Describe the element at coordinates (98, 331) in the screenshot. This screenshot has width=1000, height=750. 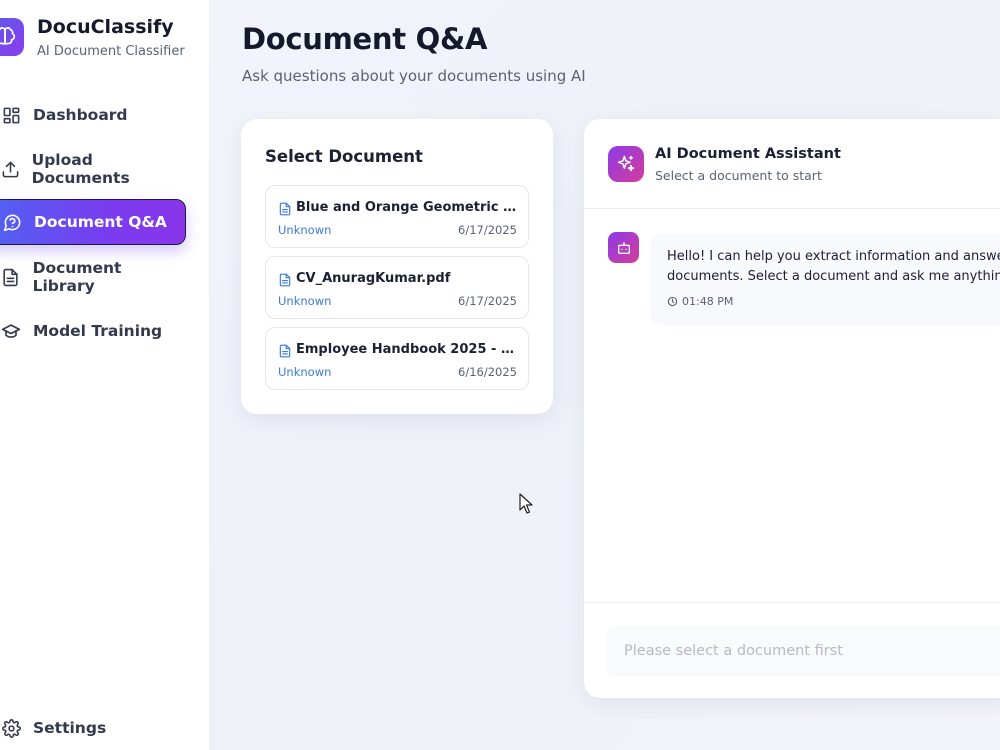
I see `sidebar-item-label: Model Training` at that location.